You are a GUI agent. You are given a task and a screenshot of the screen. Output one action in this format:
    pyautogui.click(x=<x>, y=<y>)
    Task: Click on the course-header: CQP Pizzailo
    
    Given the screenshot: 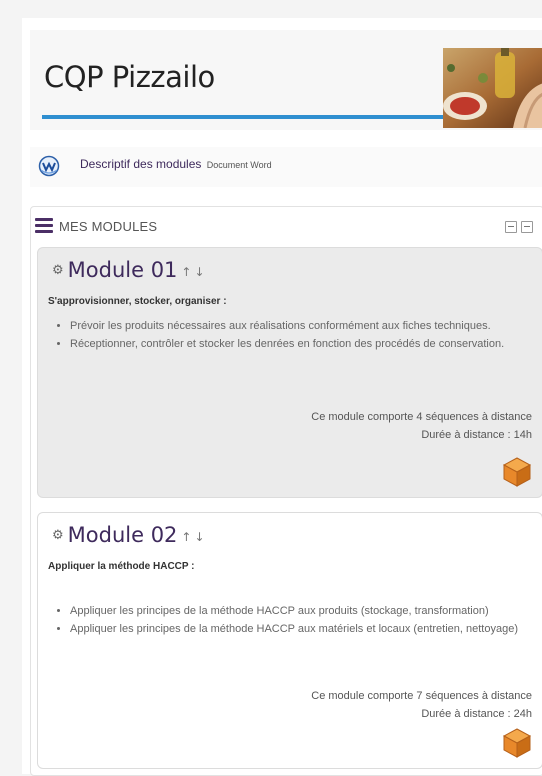 What is the action you would take?
    pyautogui.click(x=286, y=80)
    